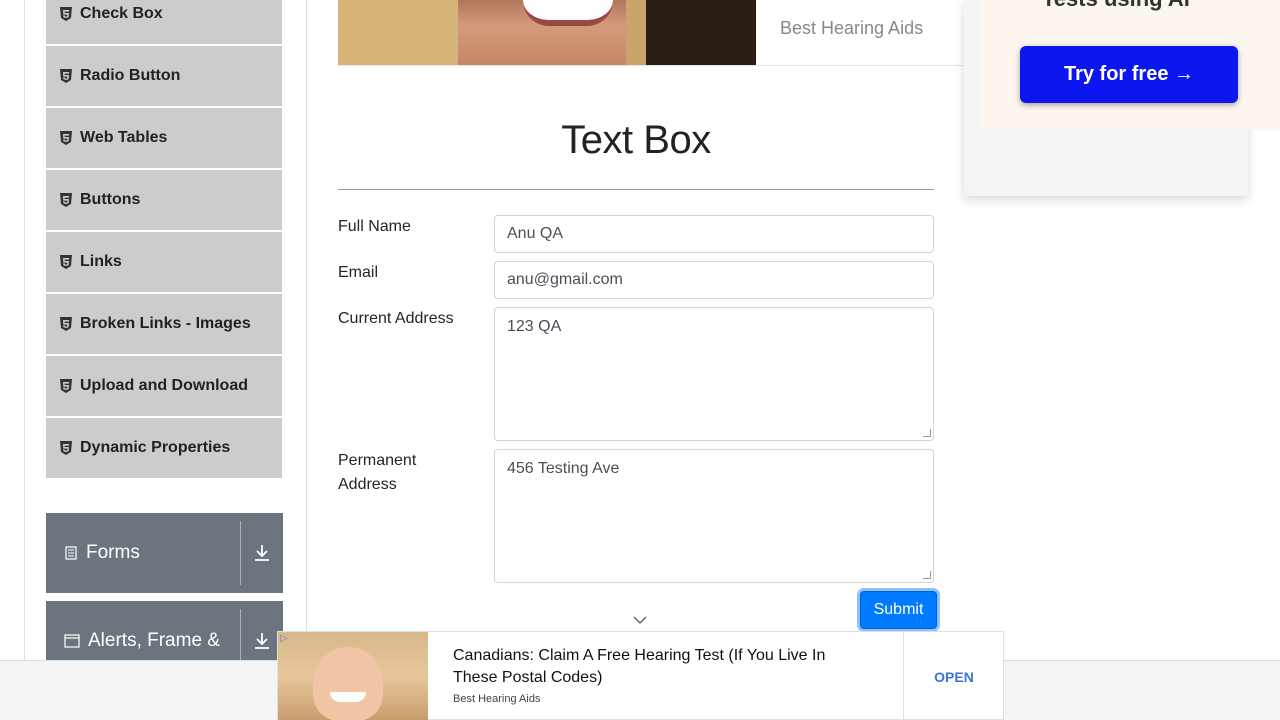 The image size is (1280, 720). Describe the element at coordinates (358, 272) in the screenshot. I see `email-label: Email` at that location.